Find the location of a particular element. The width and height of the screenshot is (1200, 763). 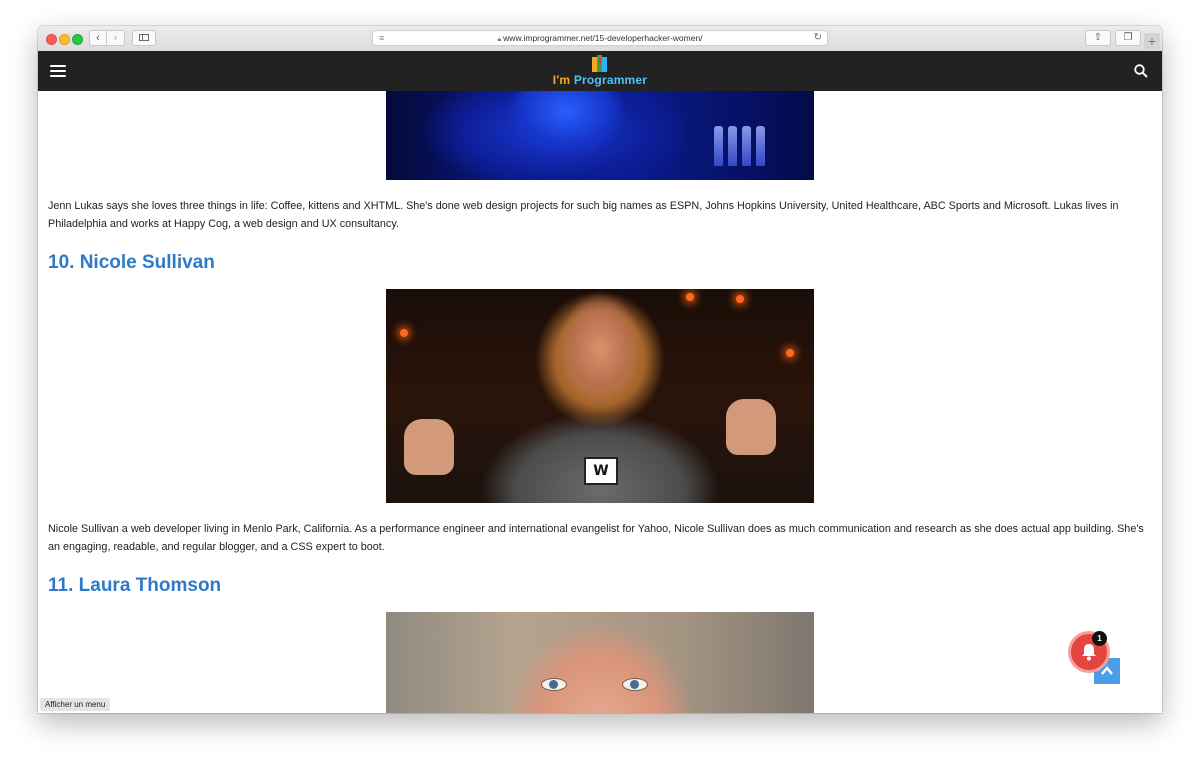

chevron-right-icon: › is located at coordinates (115, 38).